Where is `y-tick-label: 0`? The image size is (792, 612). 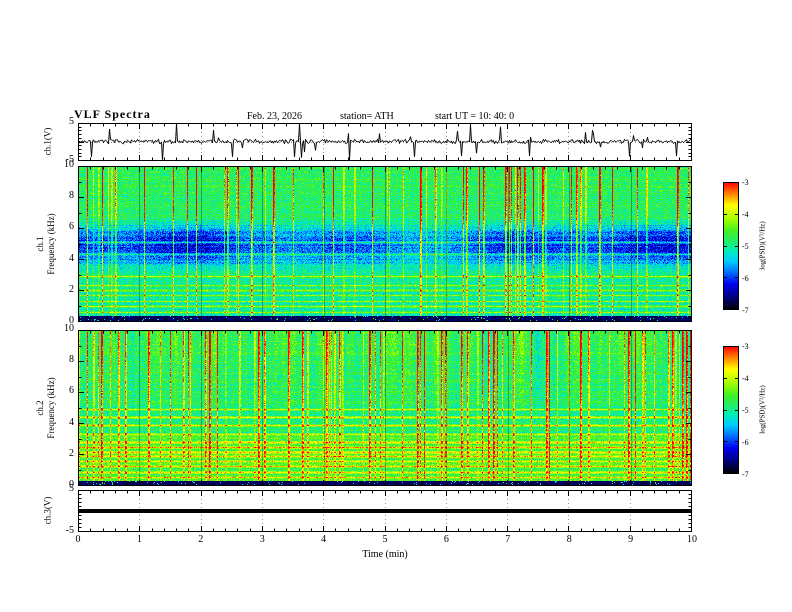 y-tick-label: 0 is located at coordinates (71, 484).